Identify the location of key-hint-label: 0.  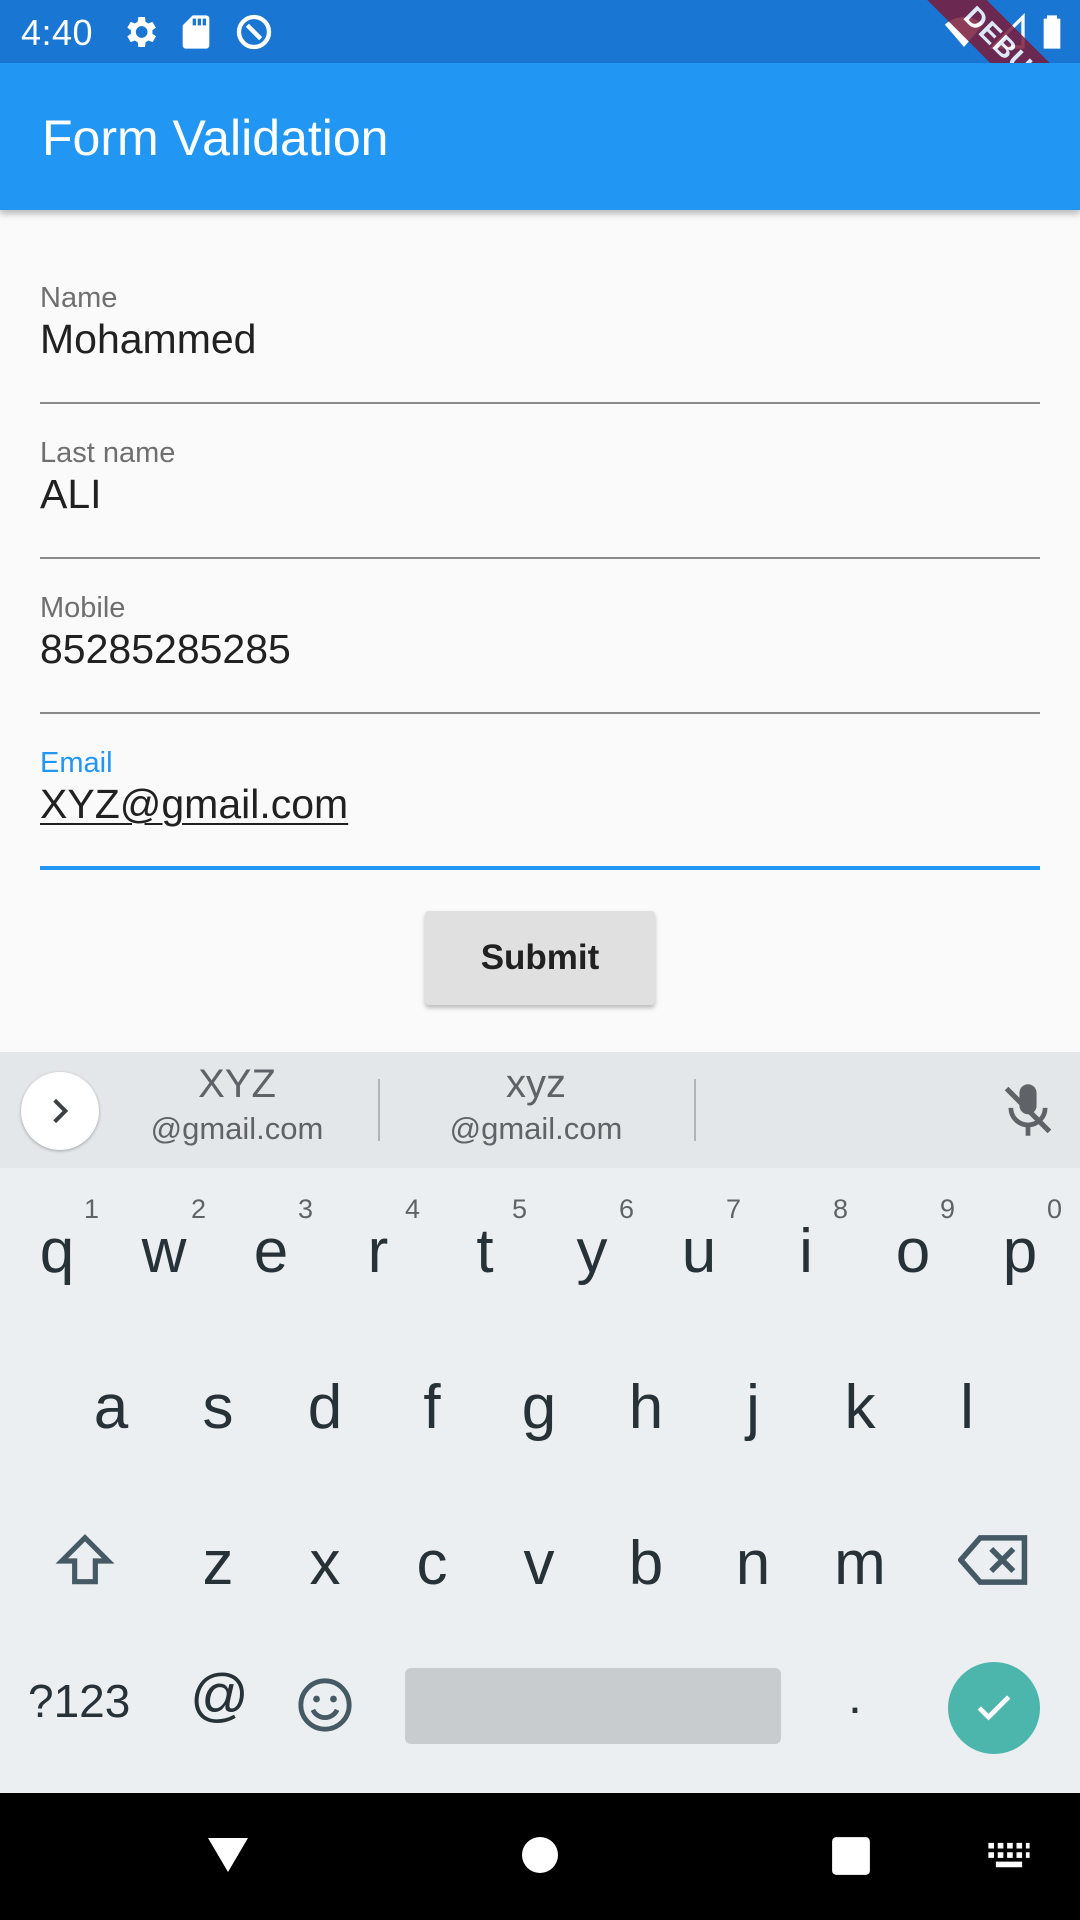
(1054, 1209).